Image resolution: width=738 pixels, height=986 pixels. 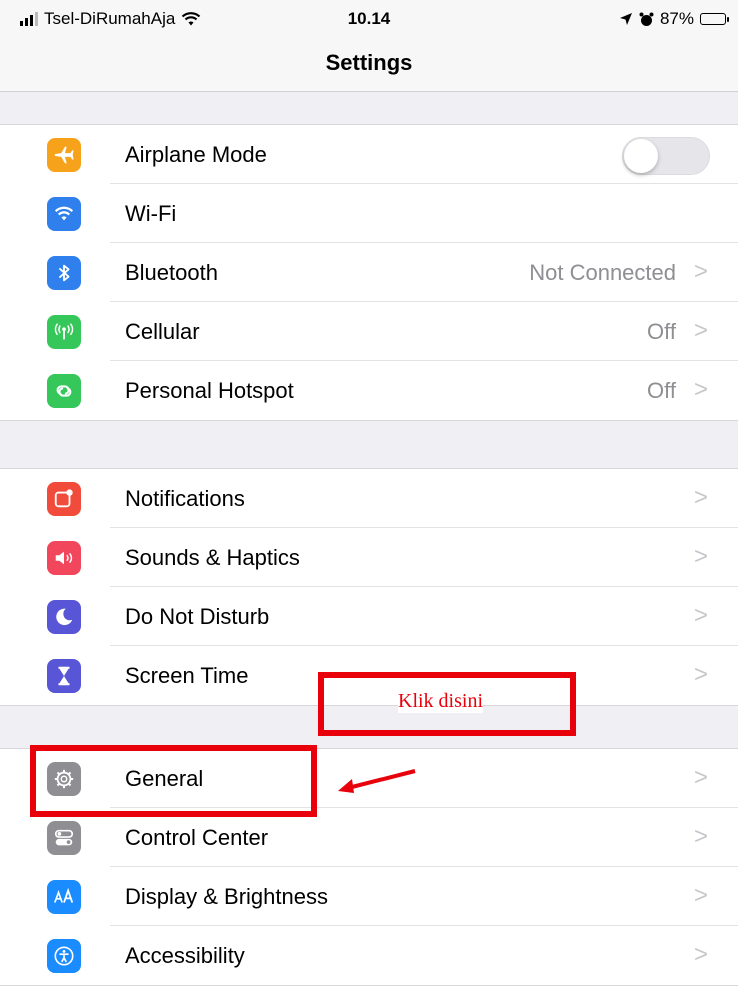 I want to click on settings-row-wifi: Wi-Fi, so click(x=369, y=213).